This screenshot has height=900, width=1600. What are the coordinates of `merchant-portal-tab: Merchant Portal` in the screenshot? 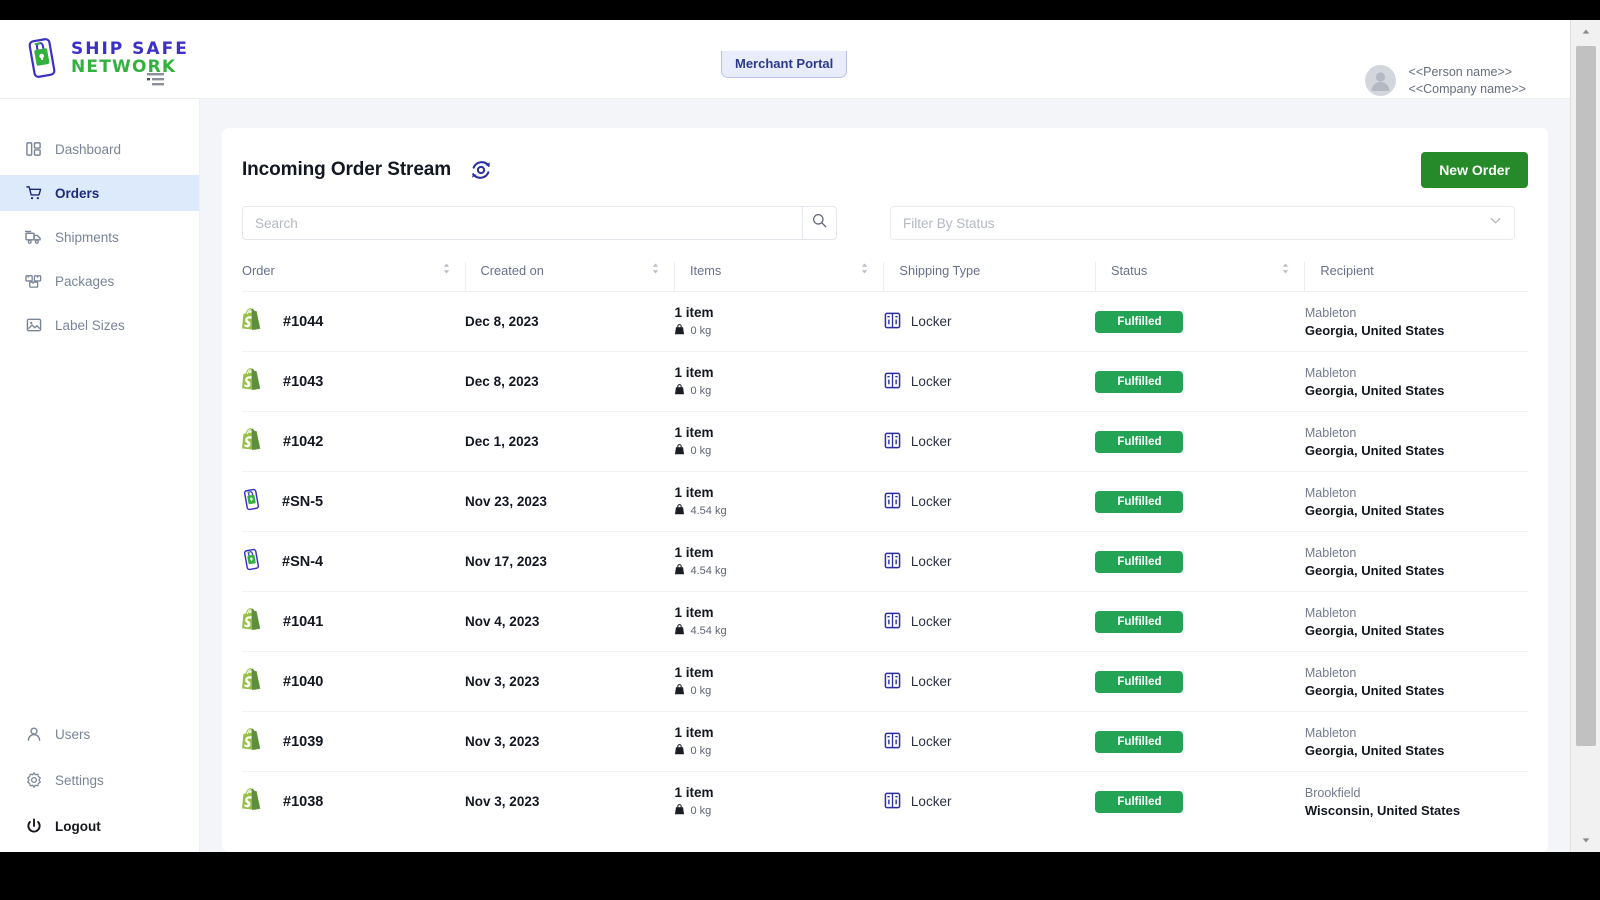 It's located at (784, 64).